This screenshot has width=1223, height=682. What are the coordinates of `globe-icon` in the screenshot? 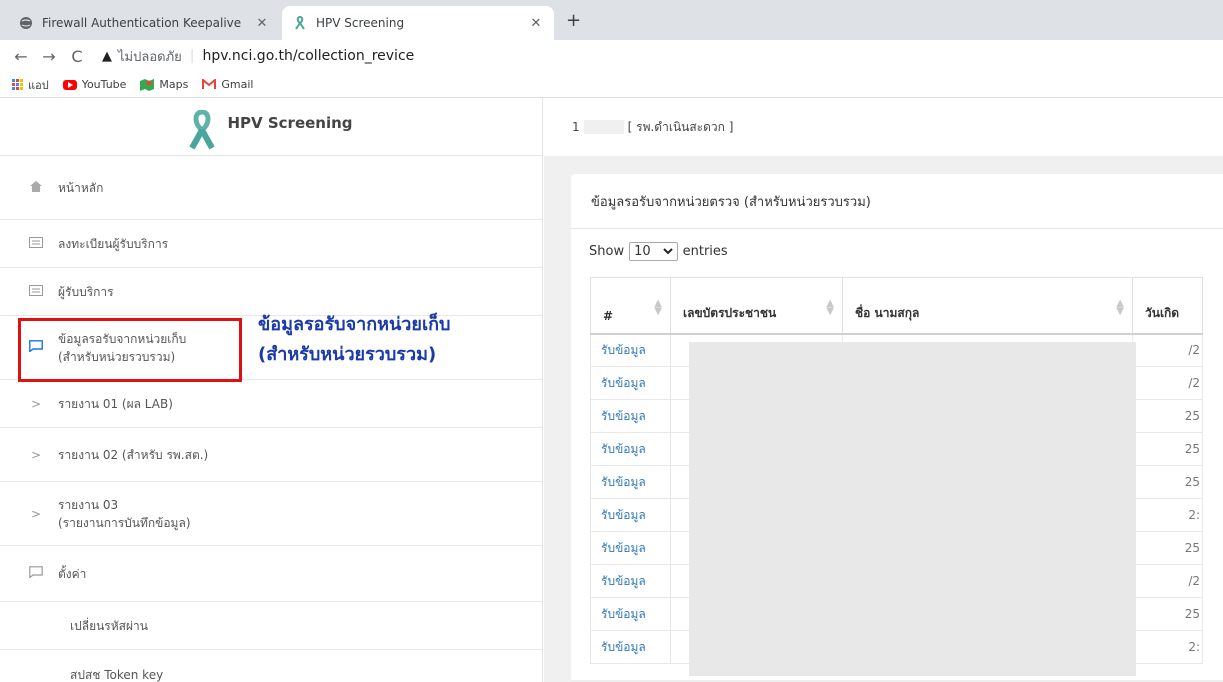 It's located at (26, 23).